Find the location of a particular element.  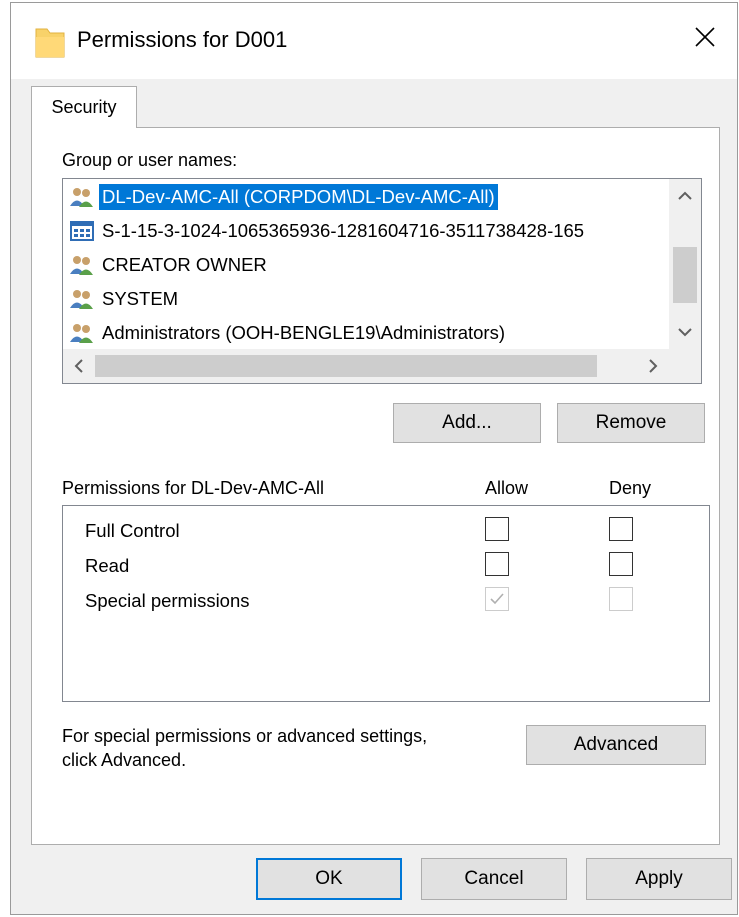

list-item-system: SYSTEM is located at coordinates (369, 299).